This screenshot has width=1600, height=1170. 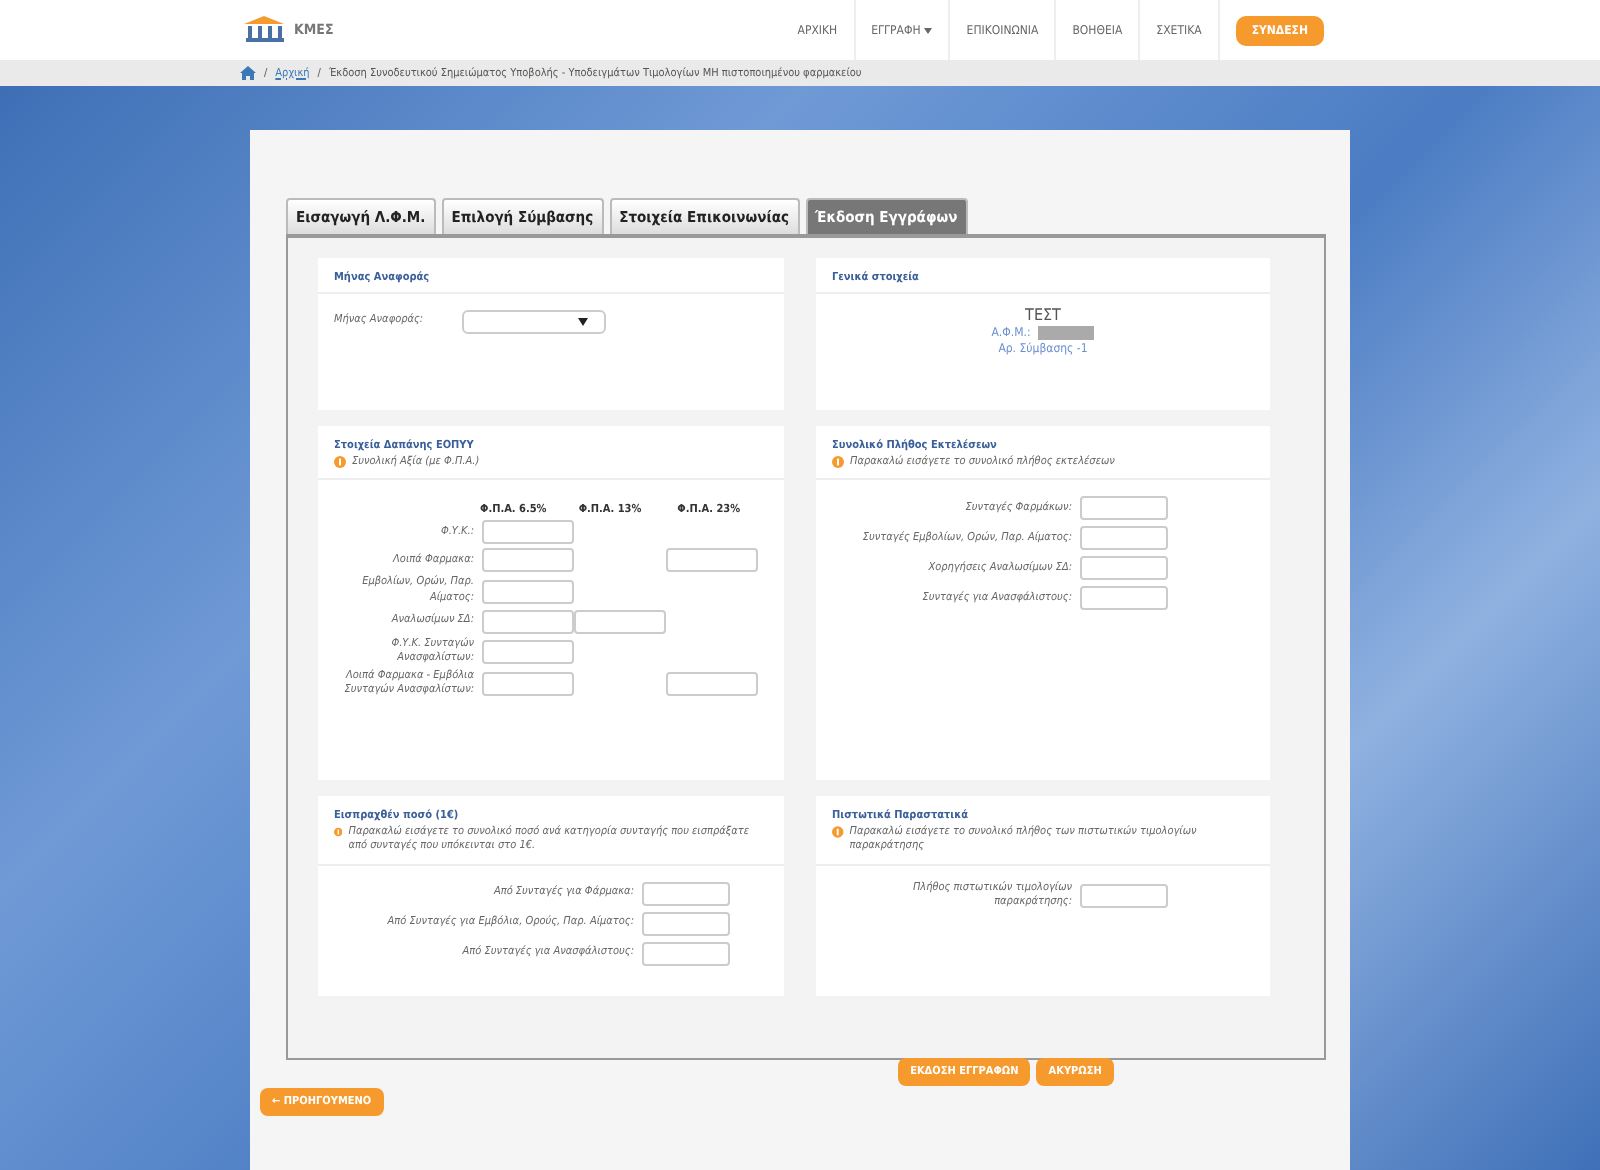 What do you see at coordinates (248, 73) in the screenshot?
I see `home-icon` at bounding box center [248, 73].